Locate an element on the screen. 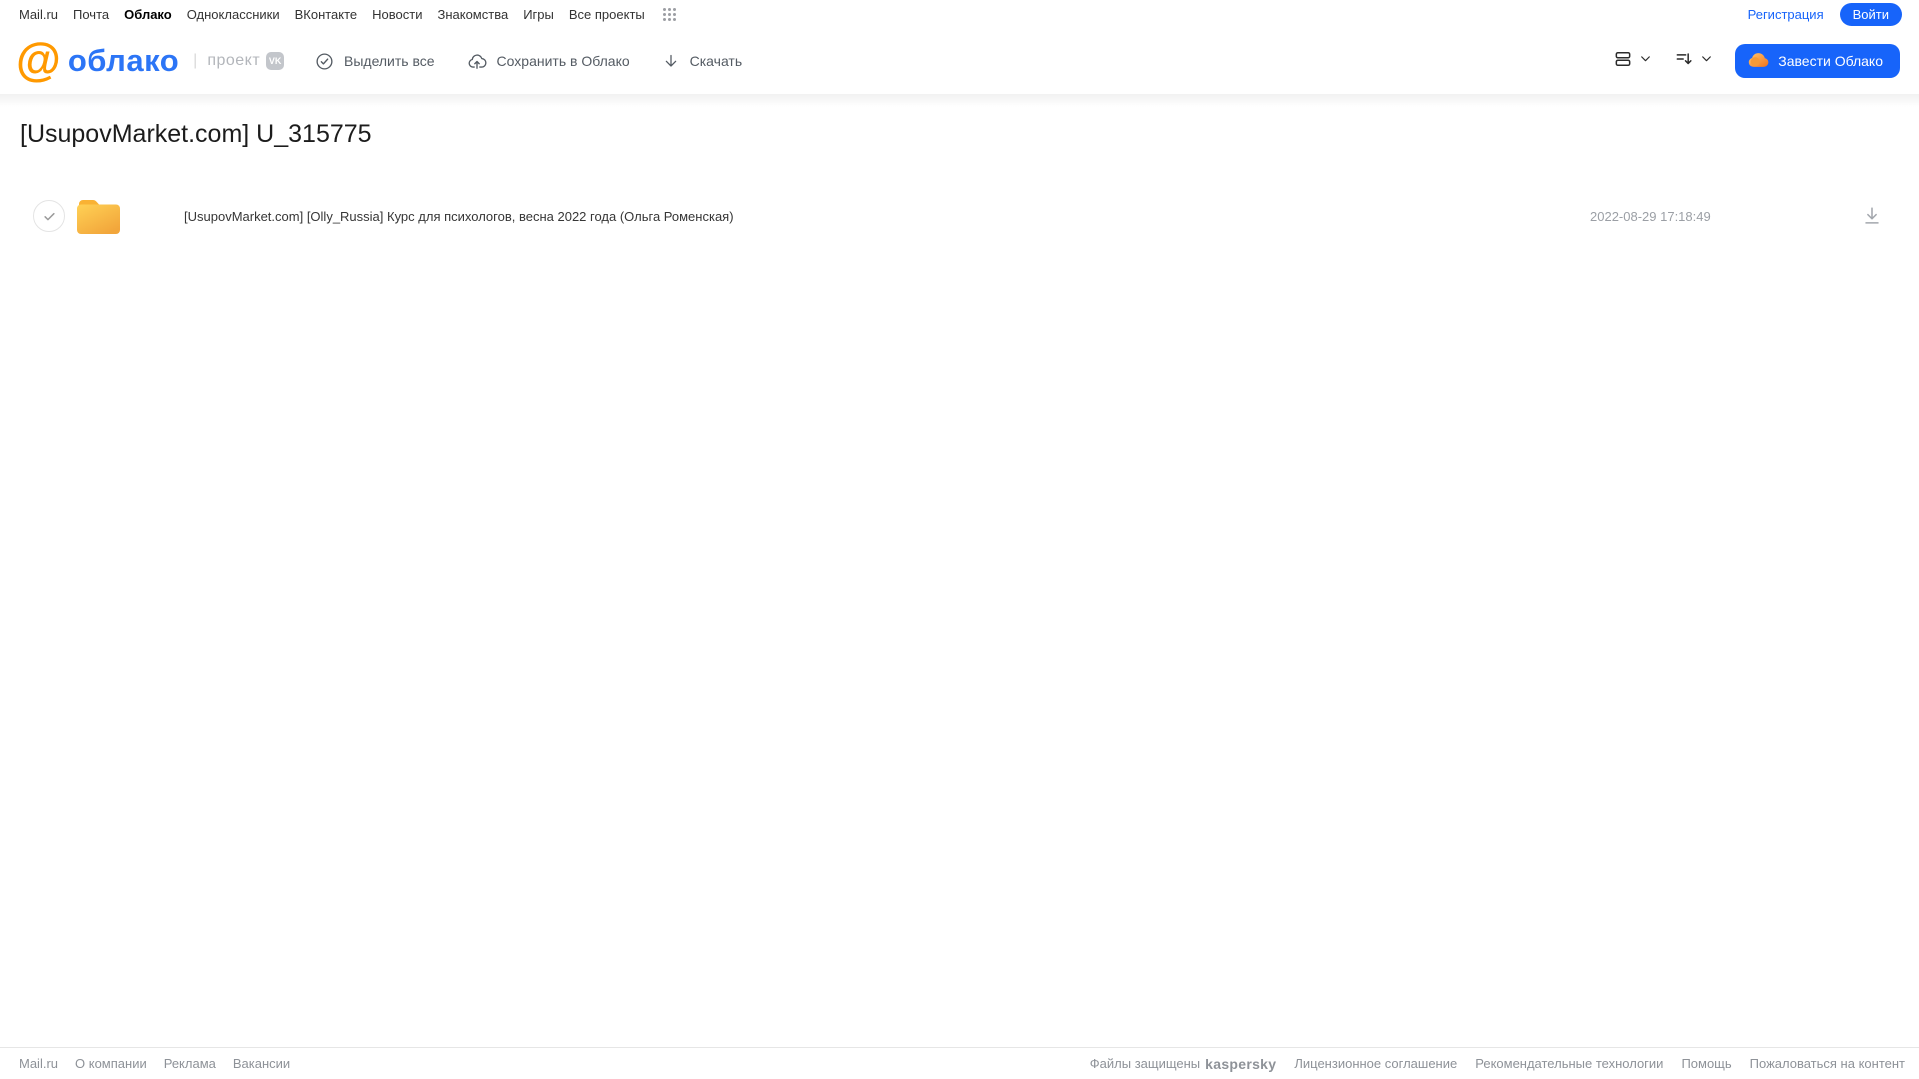  check-circle-icon is located at coordinates (324, 61).